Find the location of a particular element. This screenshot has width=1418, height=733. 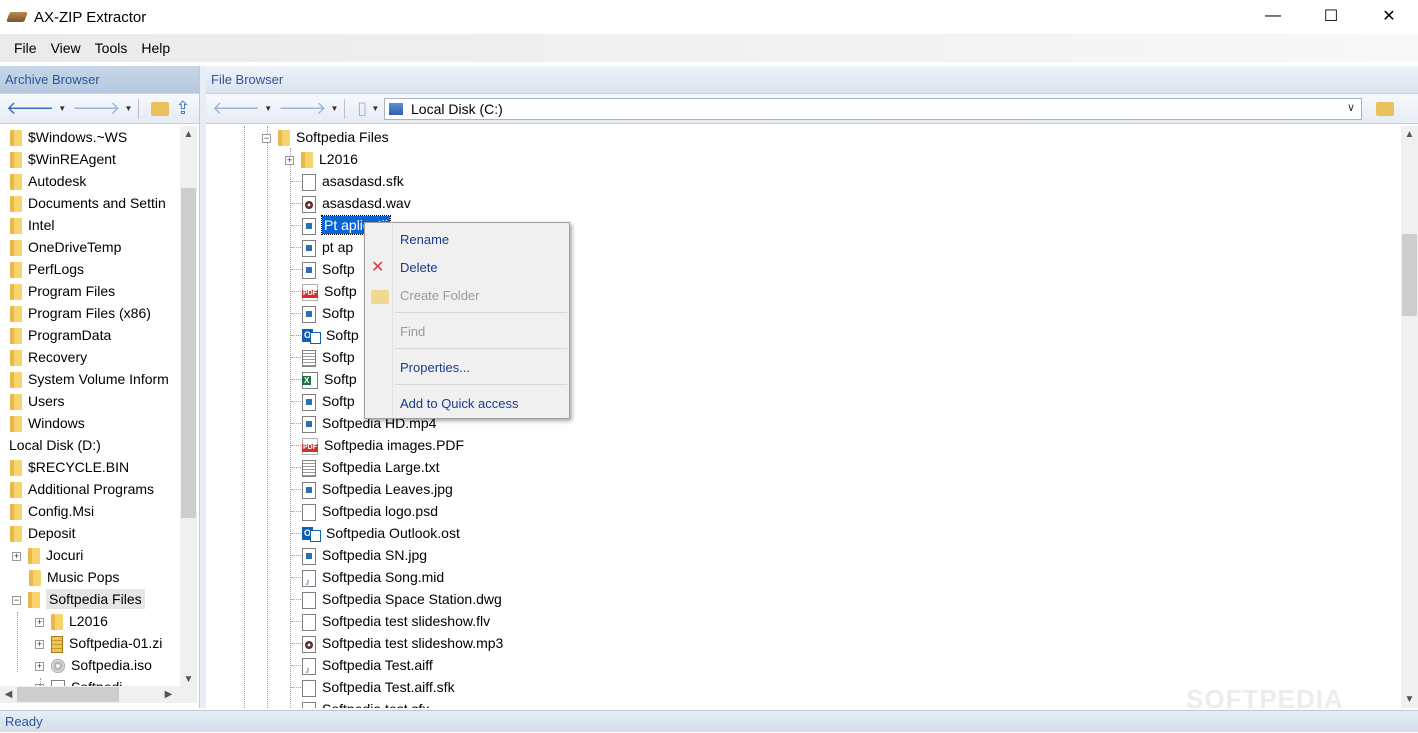

file-tree-item: Softpedia test slideshow.flv is located at coordinates (396, 621).